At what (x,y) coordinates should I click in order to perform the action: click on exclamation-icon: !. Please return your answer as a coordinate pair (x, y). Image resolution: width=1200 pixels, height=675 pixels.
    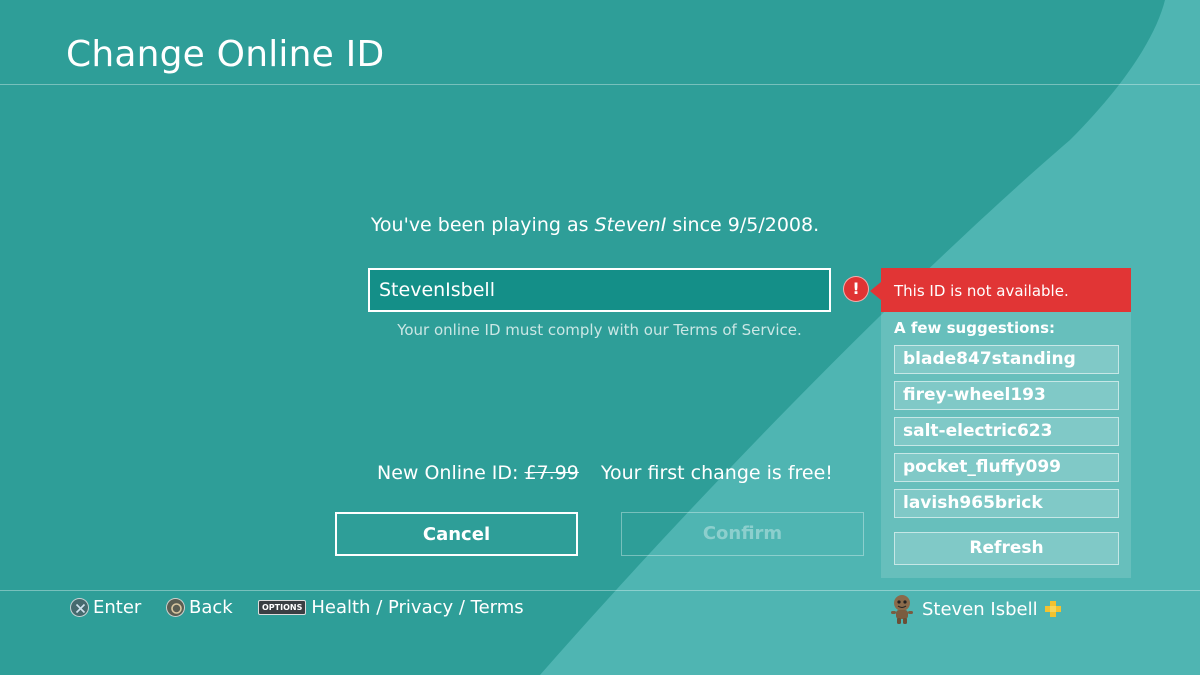
    Looking at the image, I should click on (856, 289).